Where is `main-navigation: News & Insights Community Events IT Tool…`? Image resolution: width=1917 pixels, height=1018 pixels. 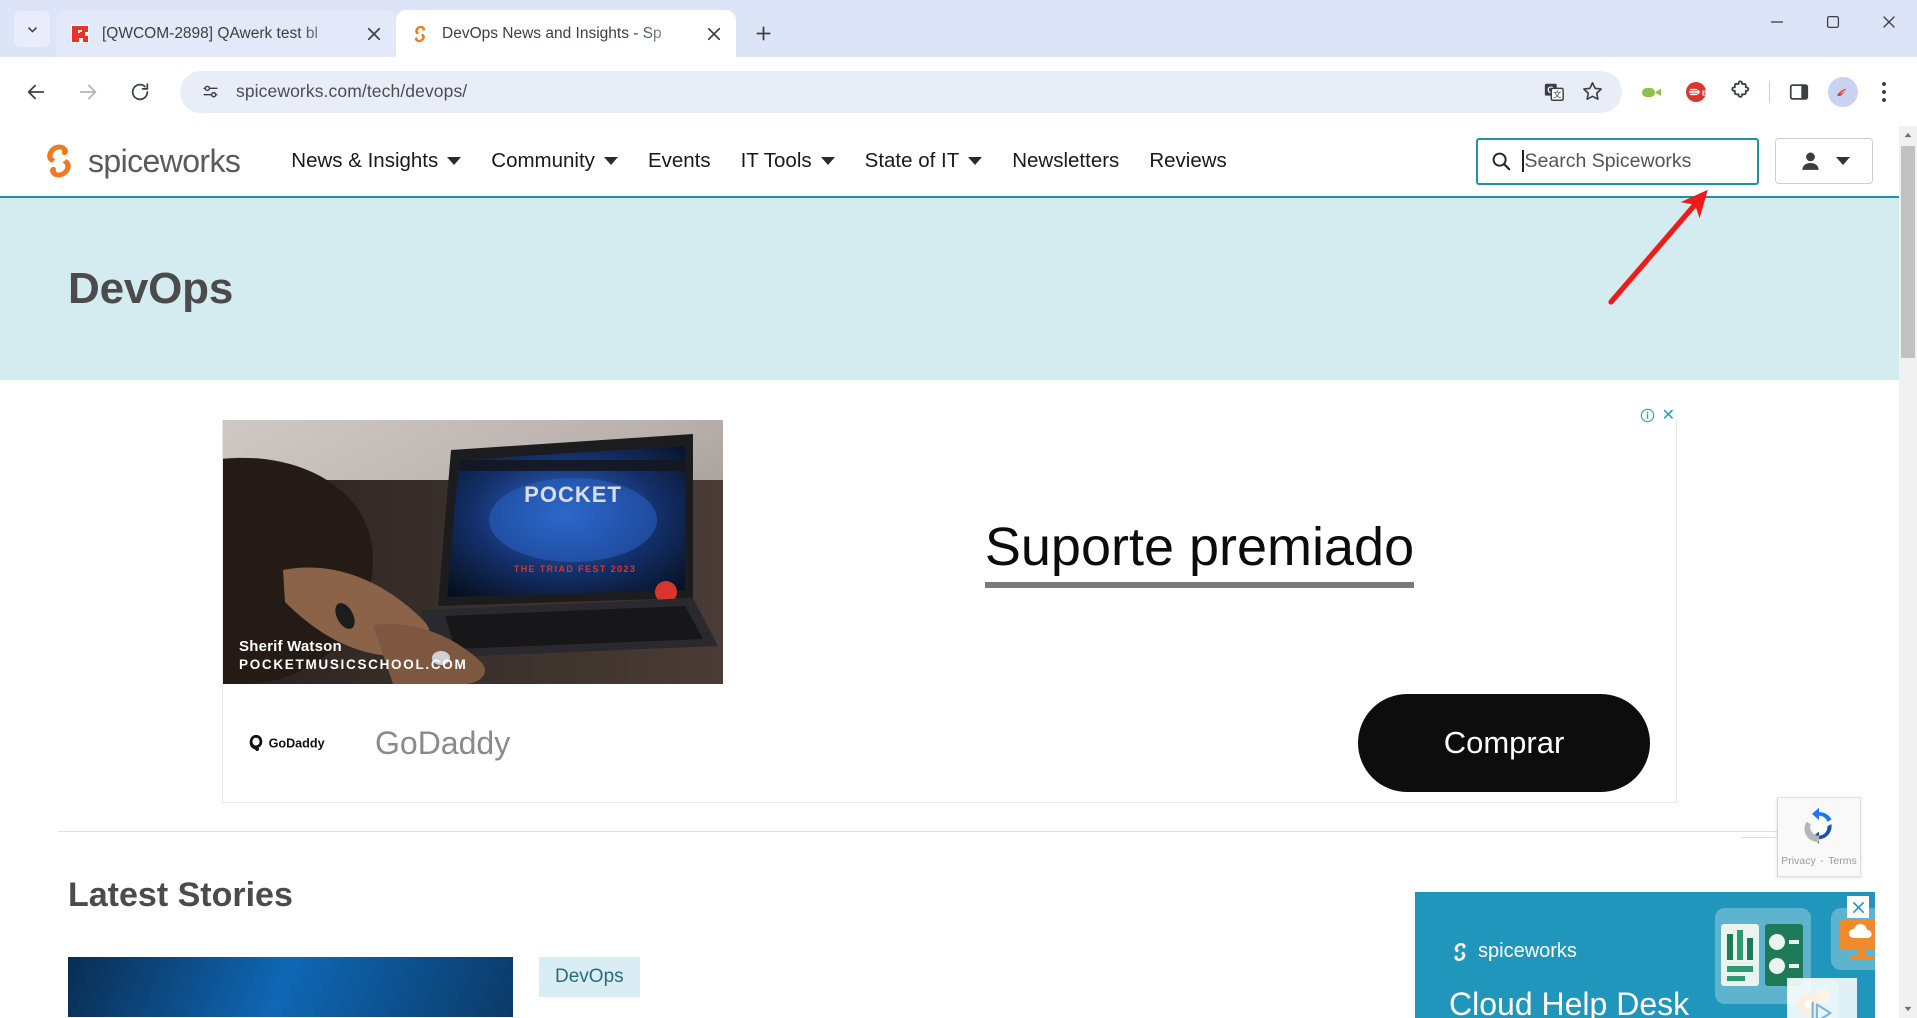
main-navigation: News & Insights Community Events IT Tool… is located at coordinates (876, 161).